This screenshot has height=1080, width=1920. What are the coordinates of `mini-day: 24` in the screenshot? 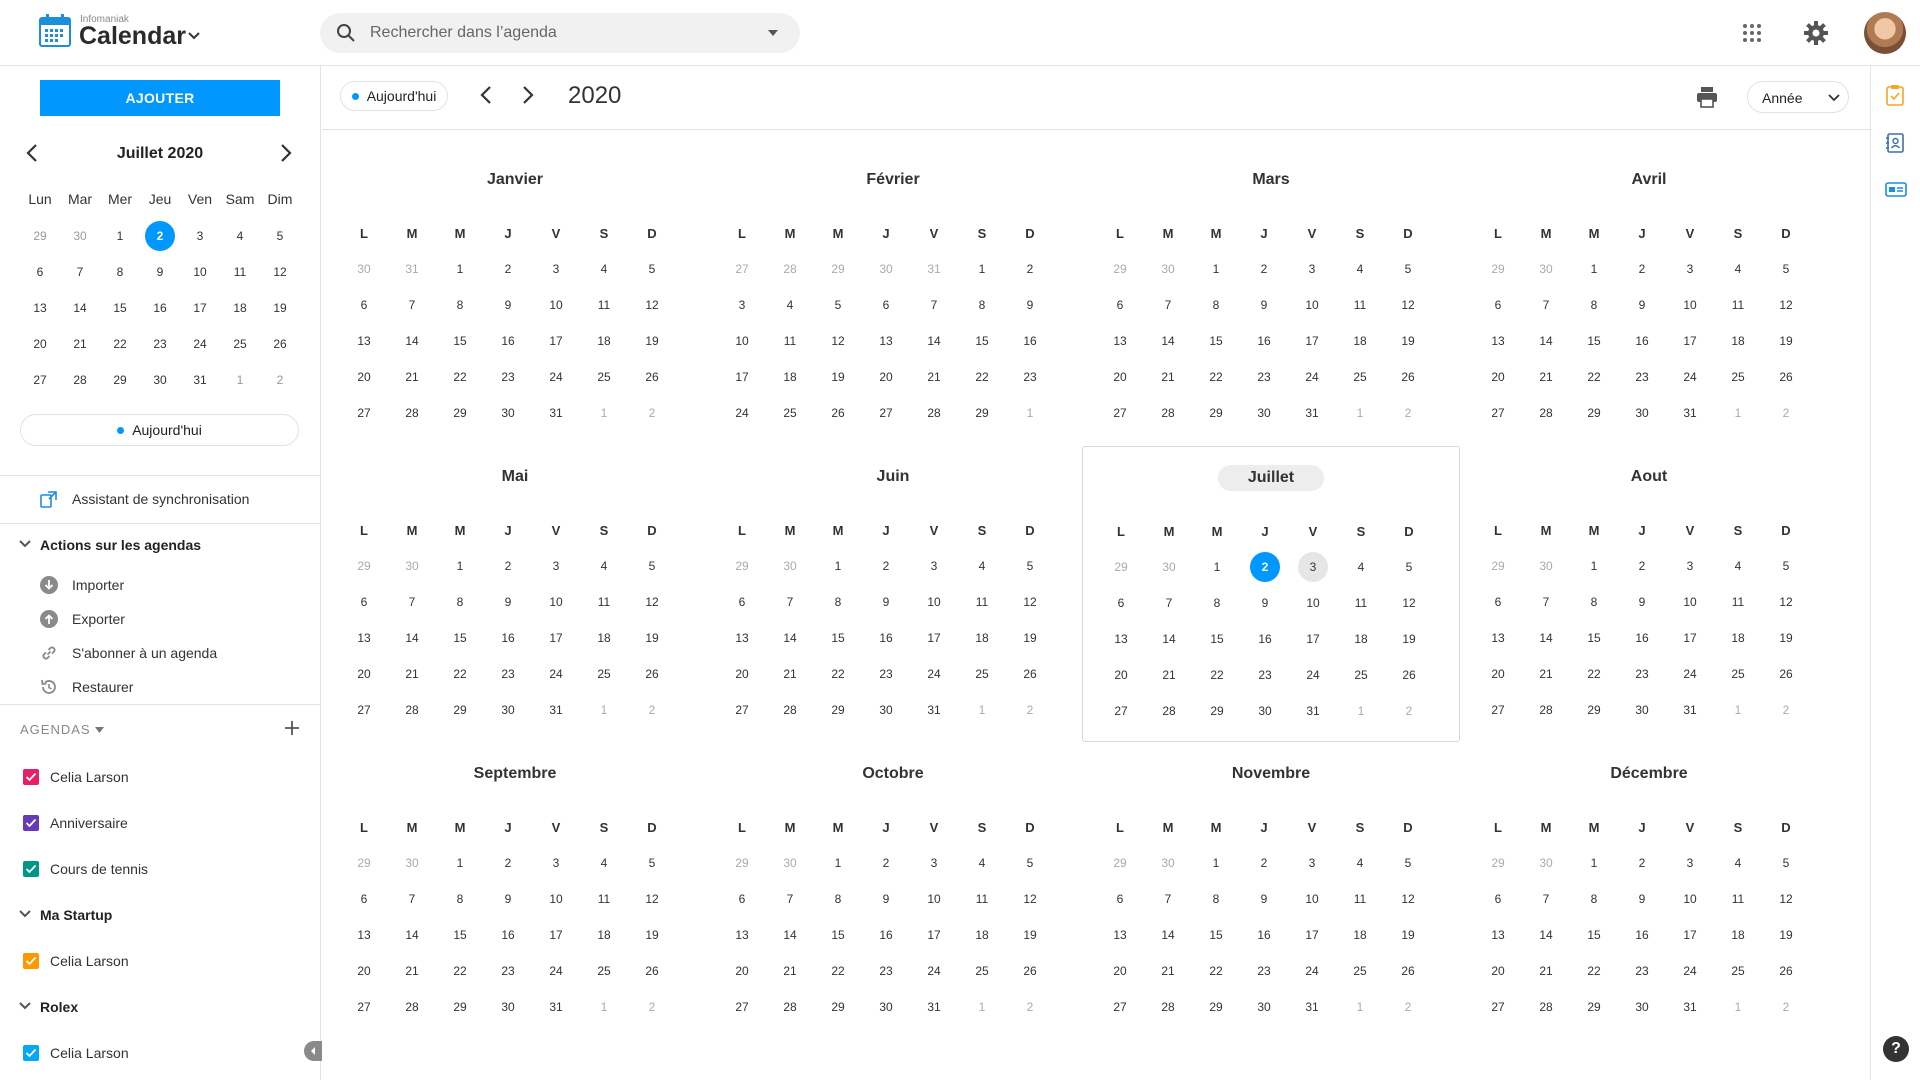 It's located at (200, 344).